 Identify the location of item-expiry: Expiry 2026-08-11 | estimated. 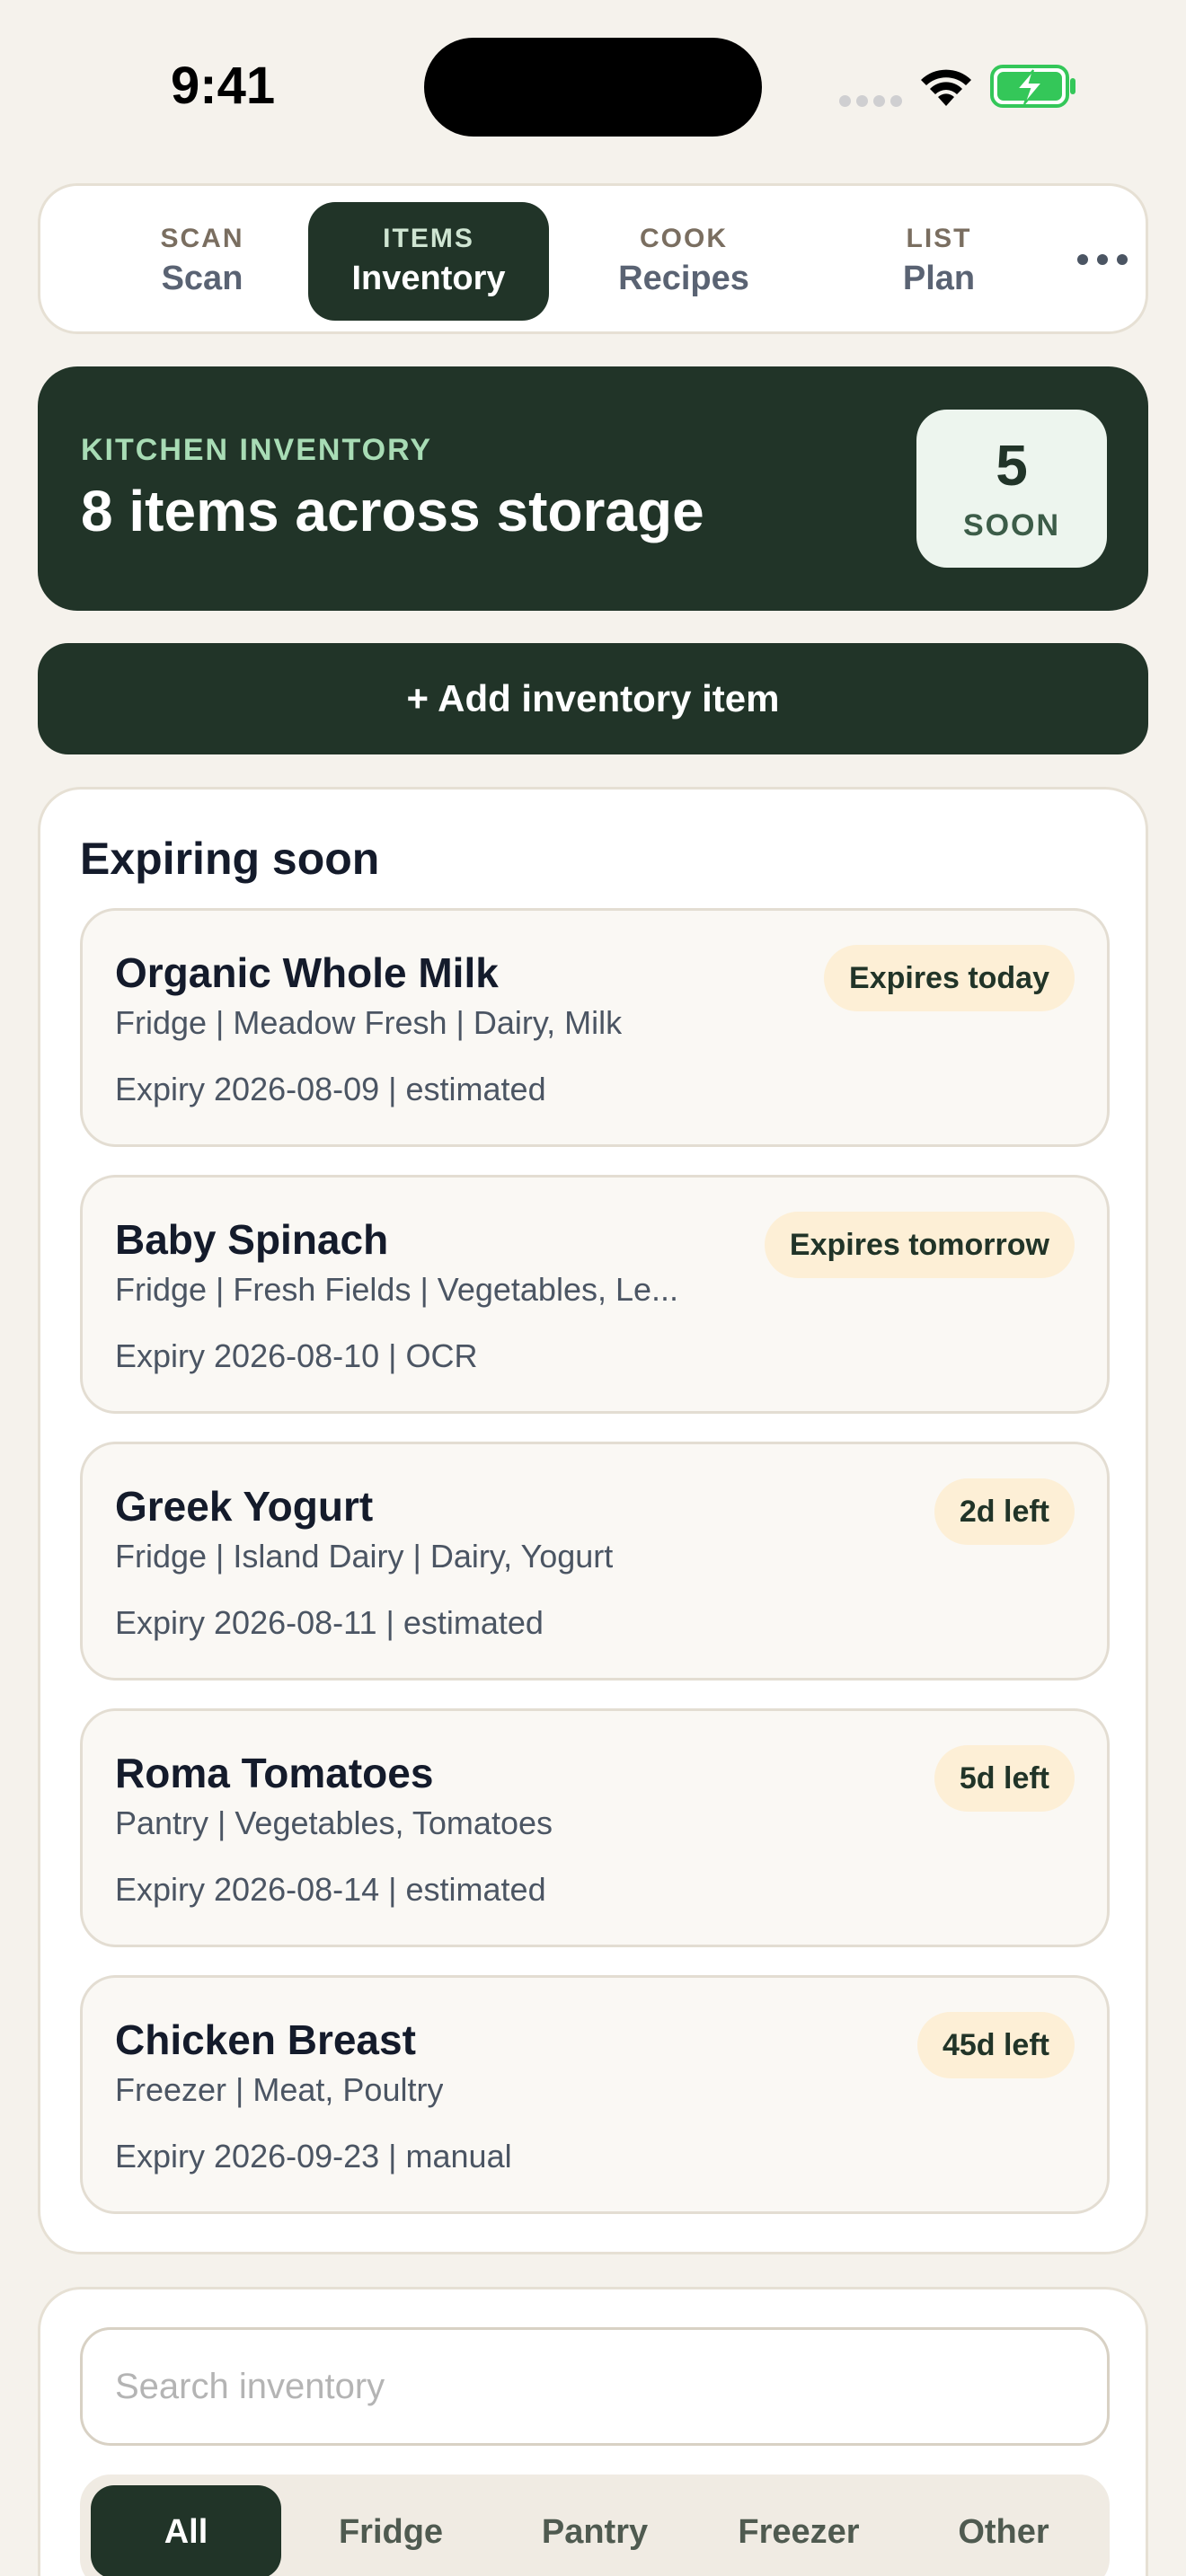
(329, 1622).